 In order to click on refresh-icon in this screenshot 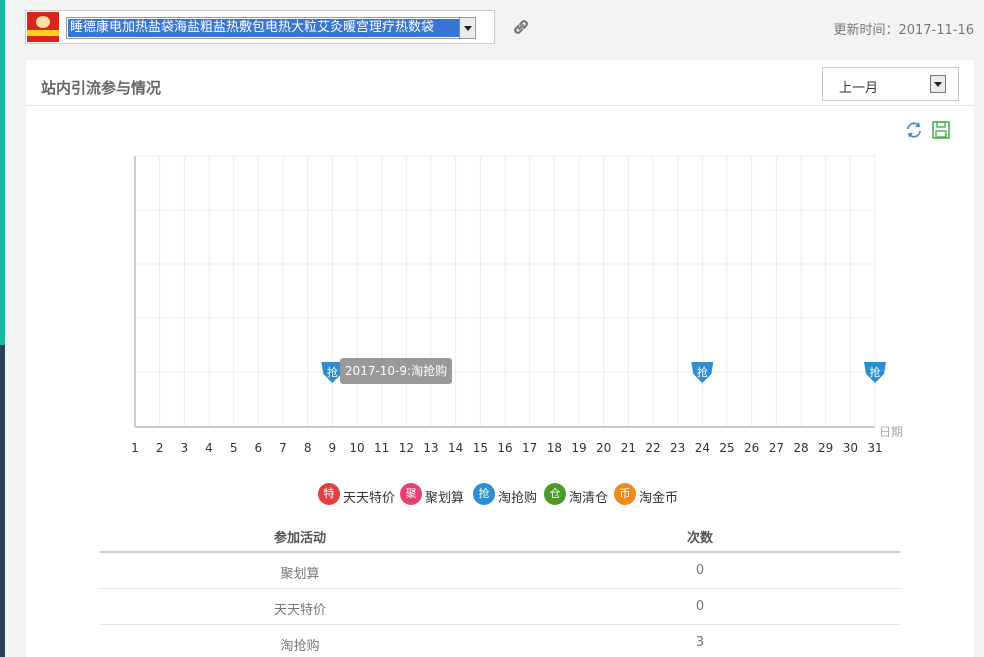, I will do `click(914, 130)`.